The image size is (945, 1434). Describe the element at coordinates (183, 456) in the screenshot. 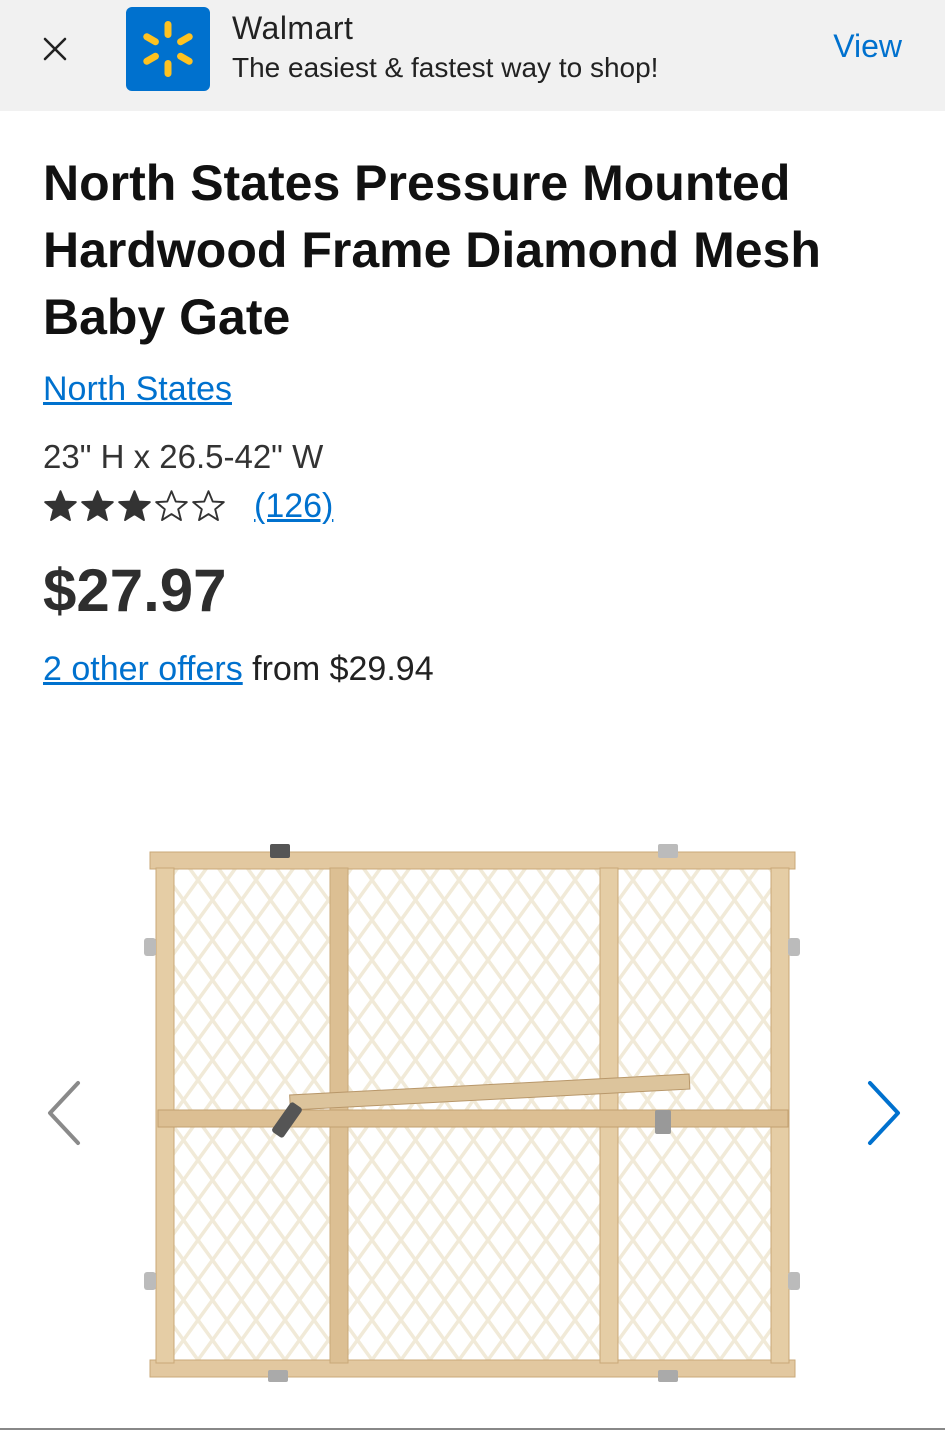

I see `product-dimensions: 23" H x 26.5-42" W` at that location.